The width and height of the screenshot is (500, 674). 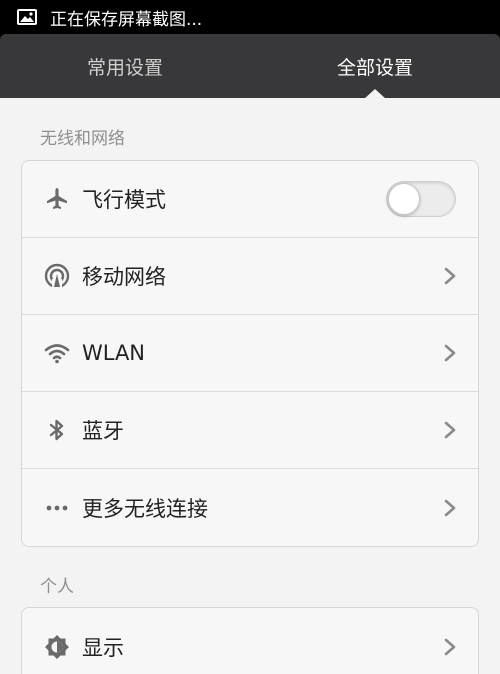 What do you see at coordinates (57, 199) in the screenshot?
I see `airplane-icon` at bounding box center [57, 199].